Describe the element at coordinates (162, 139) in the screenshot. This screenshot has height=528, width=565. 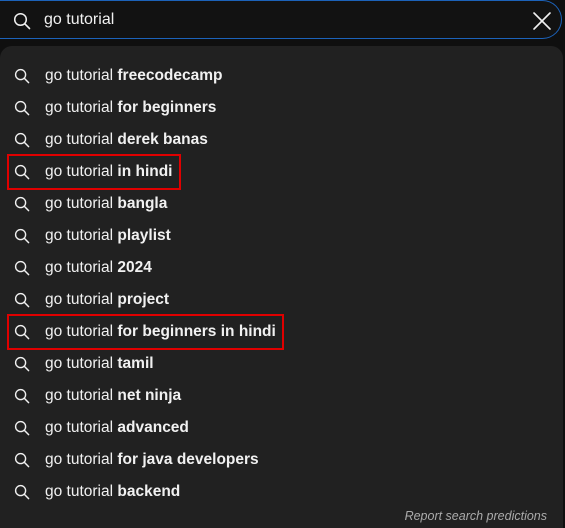
I see `suggestion-suffix: derek banas` at that location.